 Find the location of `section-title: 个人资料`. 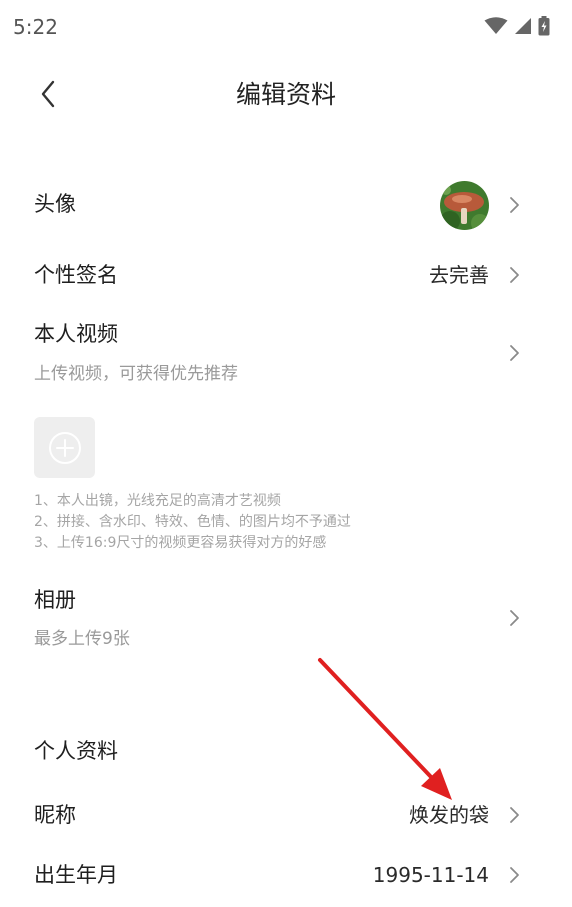

section-title: 个人资料 is located at coordinates (76, 751).